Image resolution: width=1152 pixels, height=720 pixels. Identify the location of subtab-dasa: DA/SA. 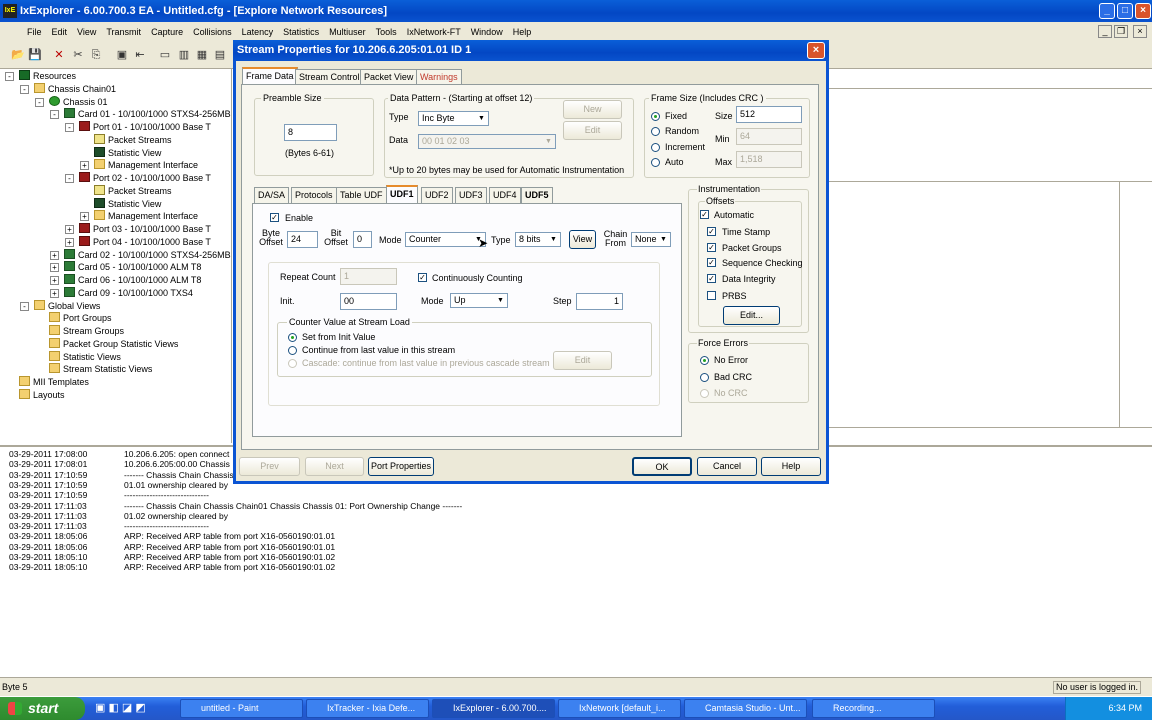
(272, 195).